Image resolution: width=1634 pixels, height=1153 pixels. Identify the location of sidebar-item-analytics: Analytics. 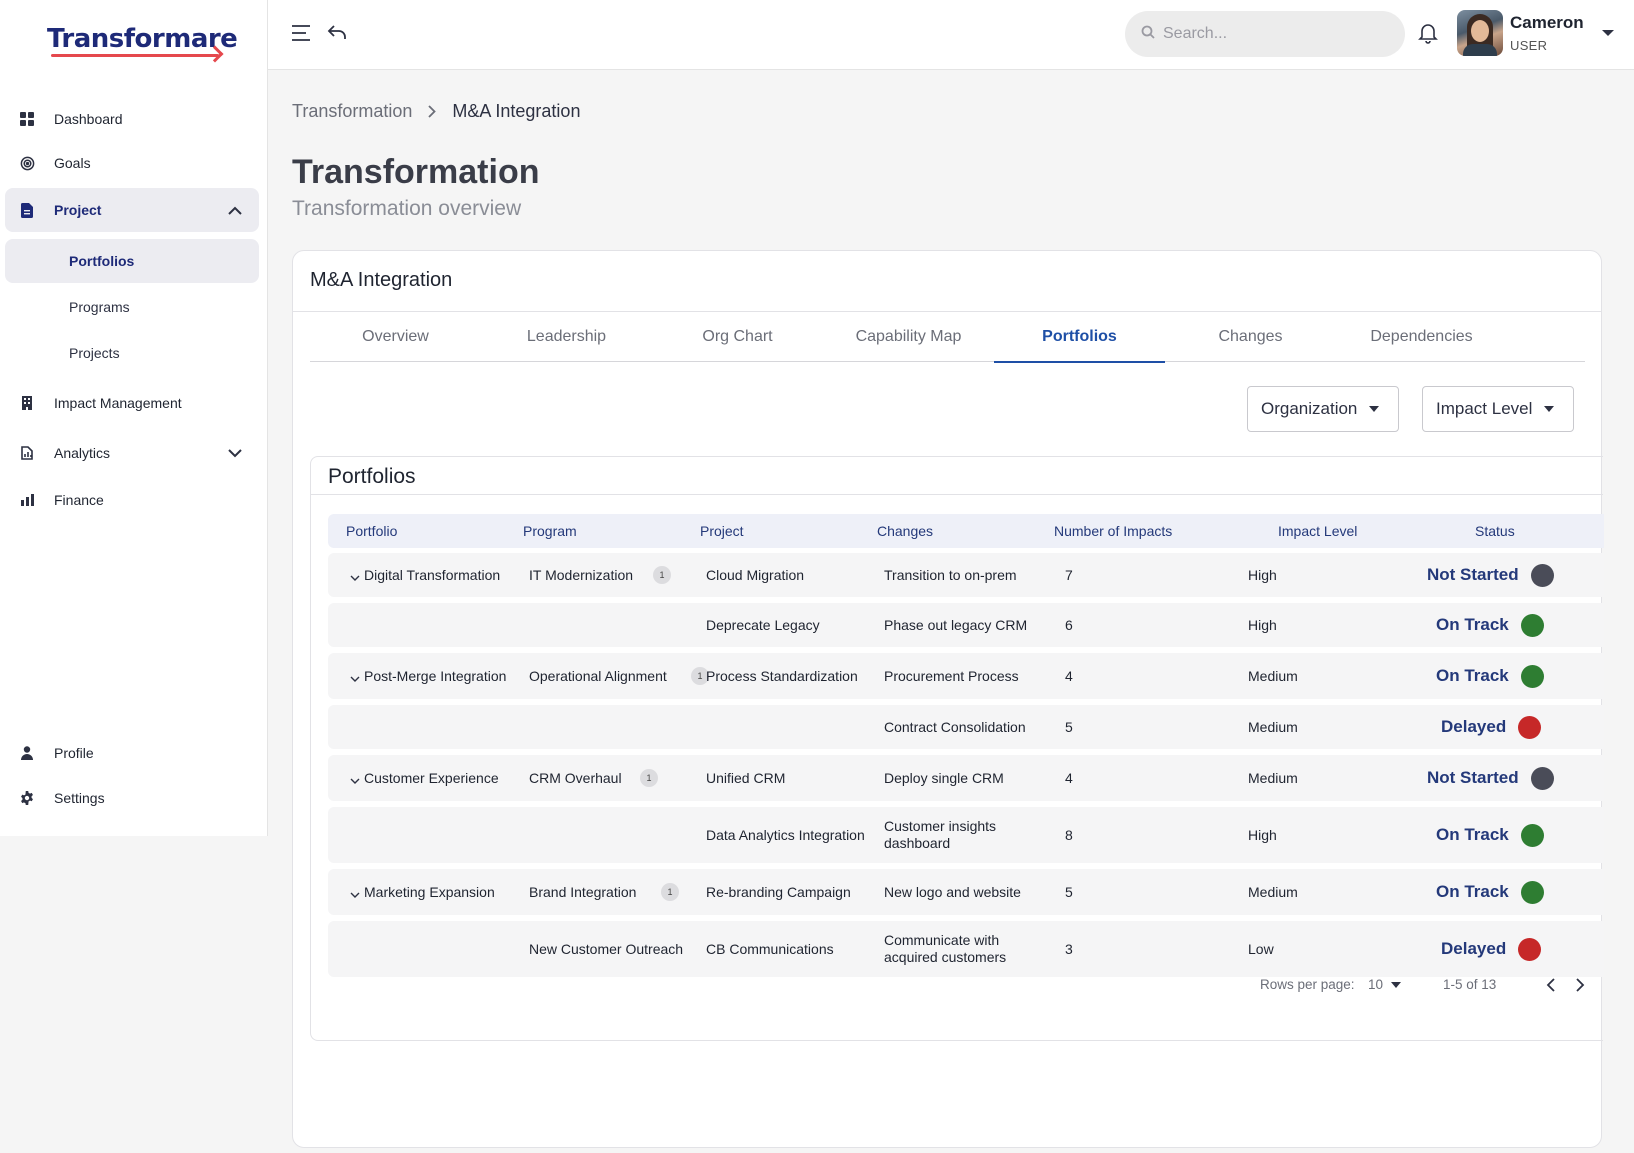
(132, 453).